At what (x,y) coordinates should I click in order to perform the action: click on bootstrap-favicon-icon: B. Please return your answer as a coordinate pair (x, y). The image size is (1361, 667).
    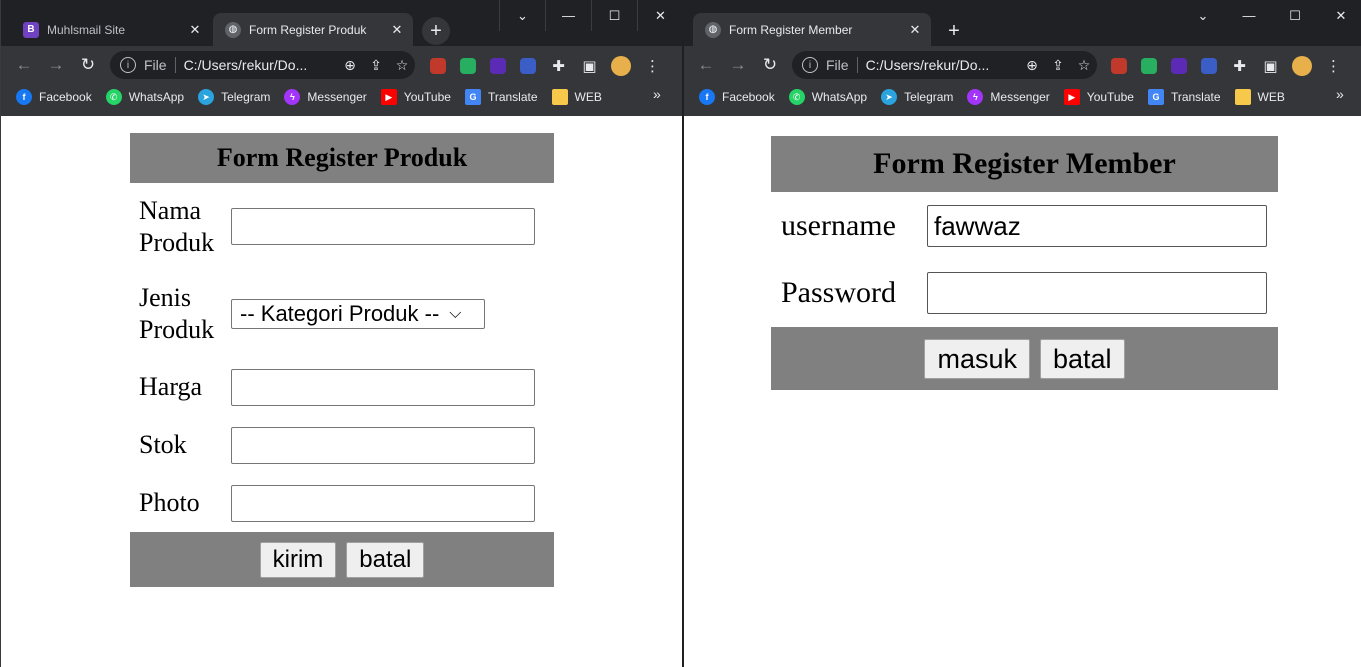
    Looking at the image, I should click on (31, 29).